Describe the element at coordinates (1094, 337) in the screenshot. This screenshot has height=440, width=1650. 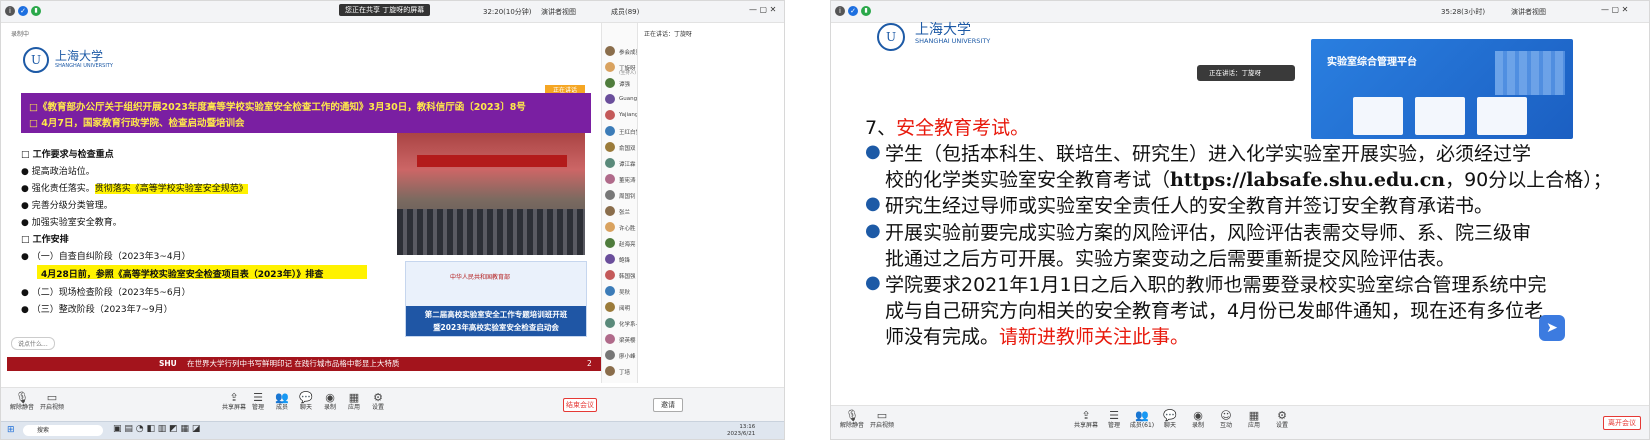
I see `p4-emphasis: 请新进教师关注此事。` at that location.